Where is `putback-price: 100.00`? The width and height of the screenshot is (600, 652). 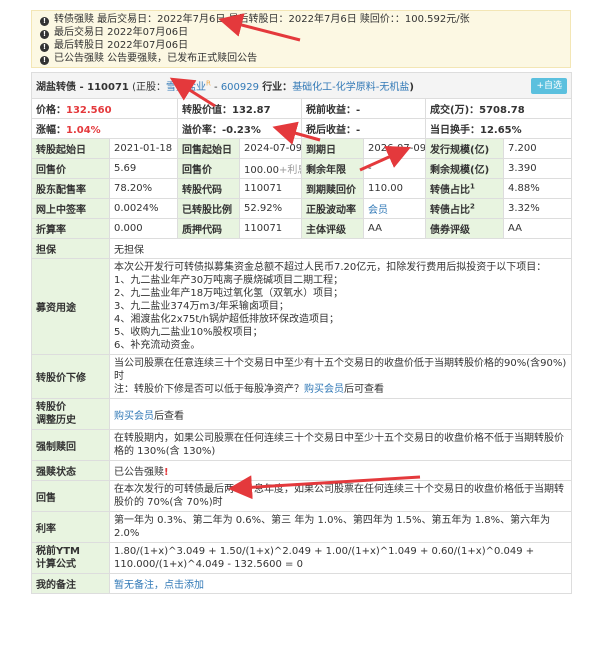
putback-price: 100.00 is located at coordinates (261, 170).